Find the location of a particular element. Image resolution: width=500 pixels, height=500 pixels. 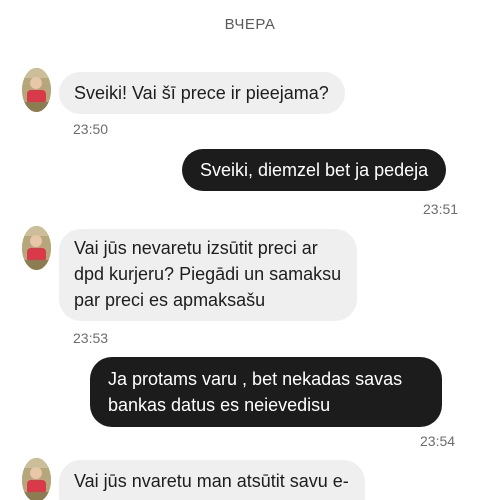

message-bubble-incoming: Vai jūs nvaretu man atsūtit savu e- is located at coordinates (212, 480).